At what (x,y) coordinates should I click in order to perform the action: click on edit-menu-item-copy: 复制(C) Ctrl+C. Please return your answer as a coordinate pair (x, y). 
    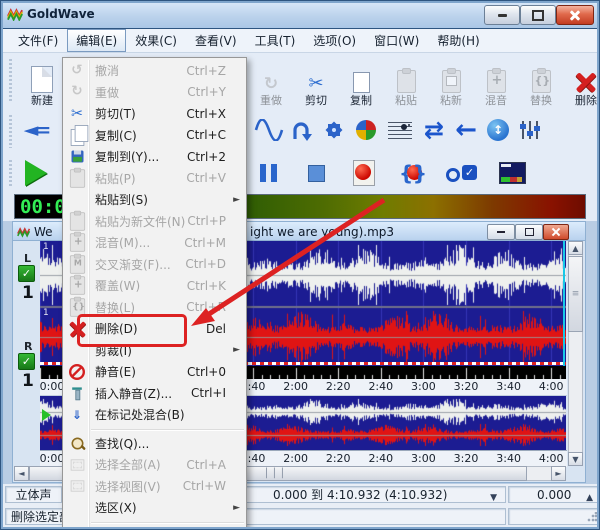
    Looking at the image, I should click on (154, 136).